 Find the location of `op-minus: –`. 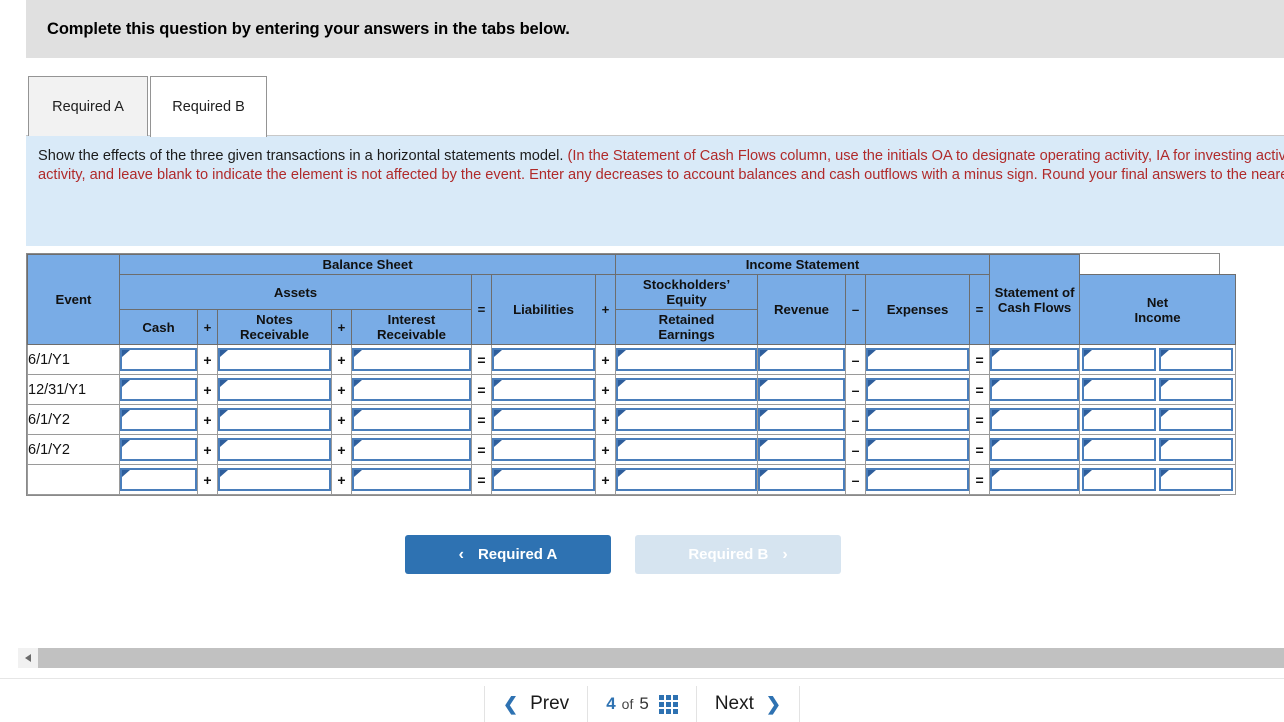

op-minus: – is located at coordinates (856, 389).